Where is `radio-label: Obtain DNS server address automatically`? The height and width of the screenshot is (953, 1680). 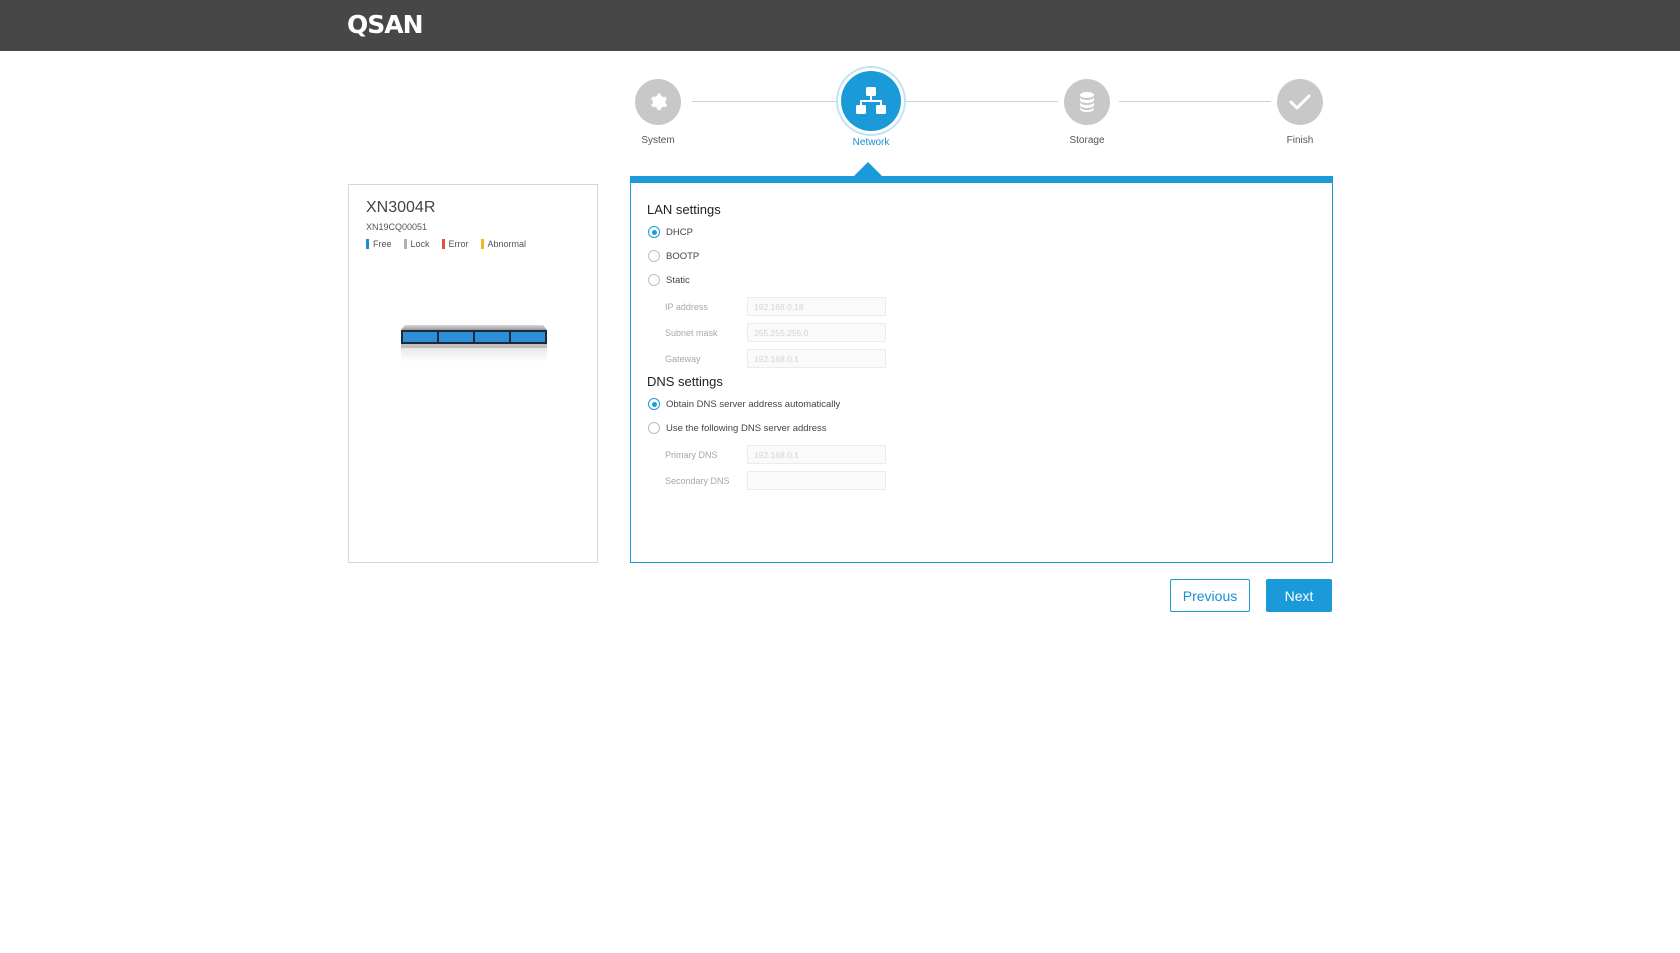 radio-label: Obtain DNS server address automatically is located at coordinates (753, 404).